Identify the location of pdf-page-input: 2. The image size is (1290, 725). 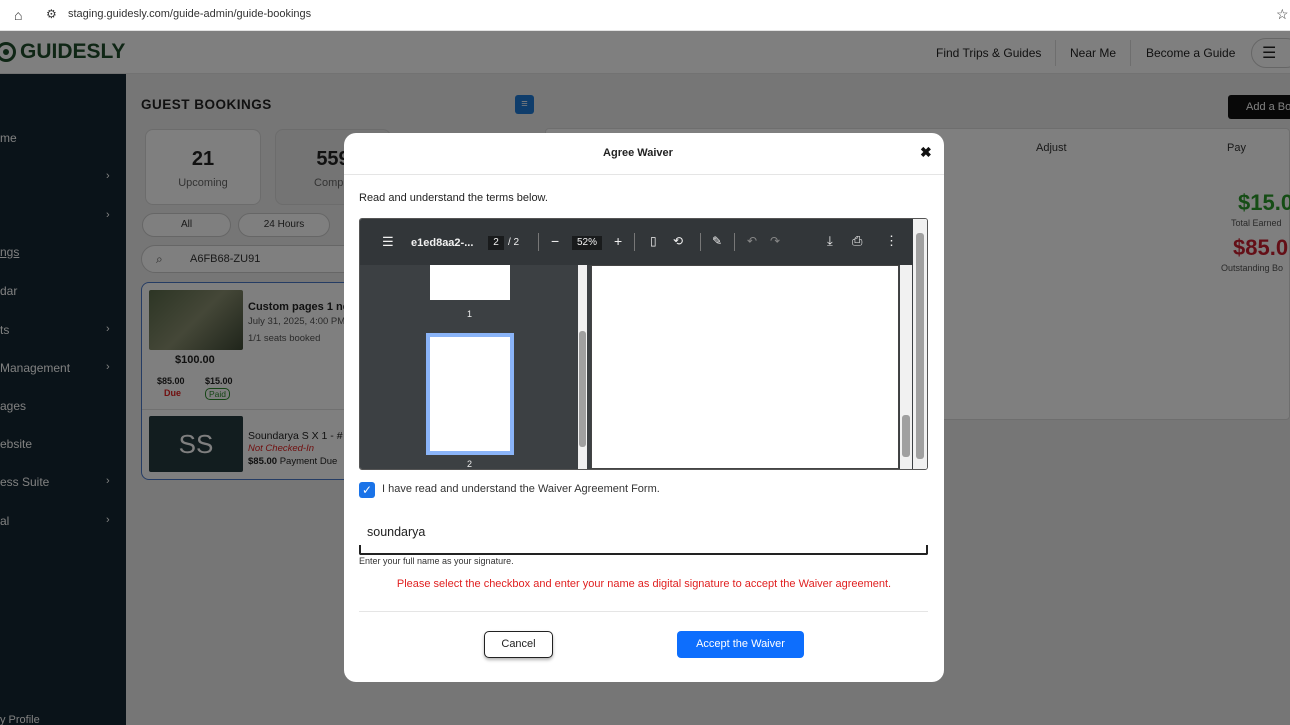
(496, 243).